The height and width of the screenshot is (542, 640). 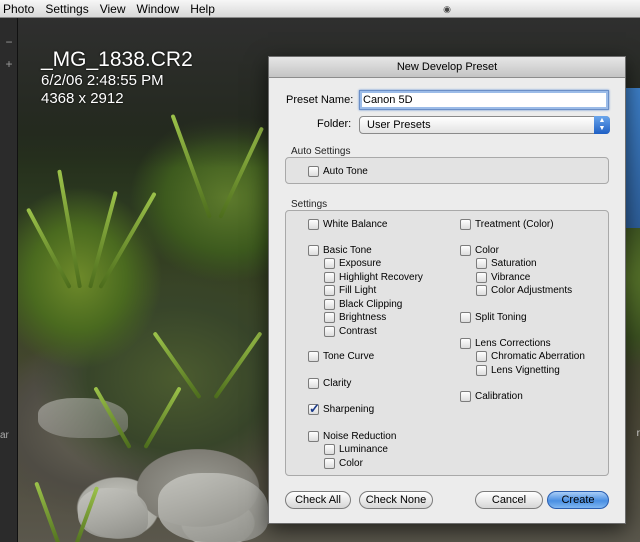 What do you see at coordinates (4, 435) in the screenshot?
I see `left-edge-text: ar` at bounding box center [4, 435].